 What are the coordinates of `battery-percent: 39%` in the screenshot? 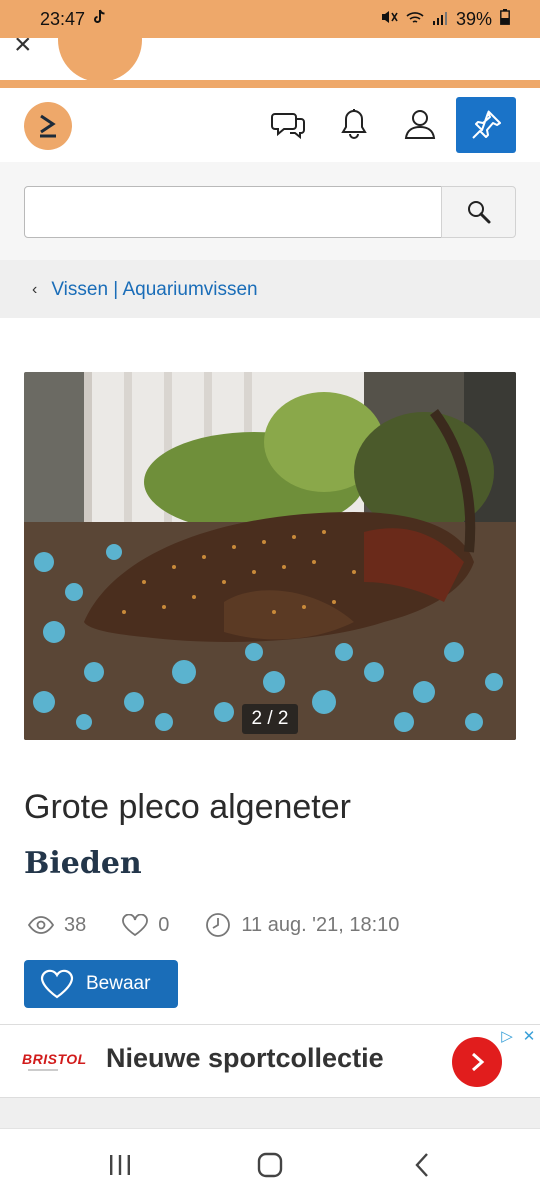 It's located at (473, 18).